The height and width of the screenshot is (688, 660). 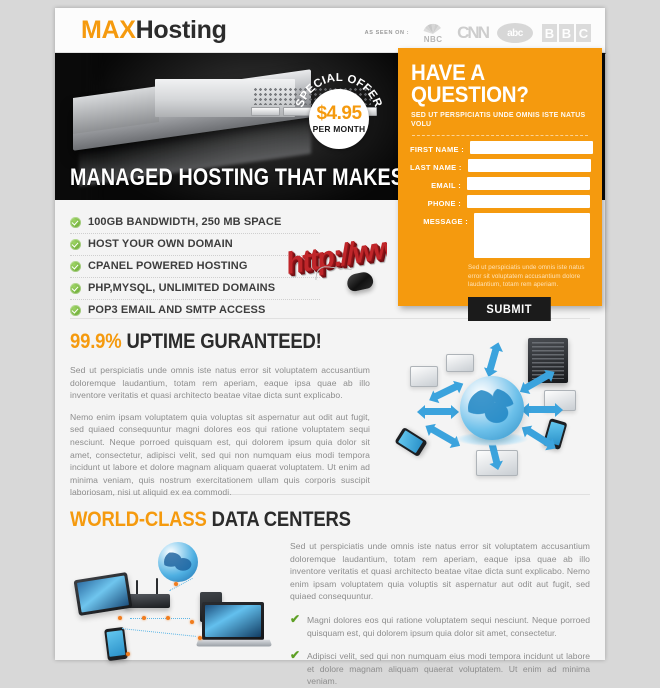 I want to click on datacenters-title-rest: DATA CENTERS, so click(x=281, y=519).